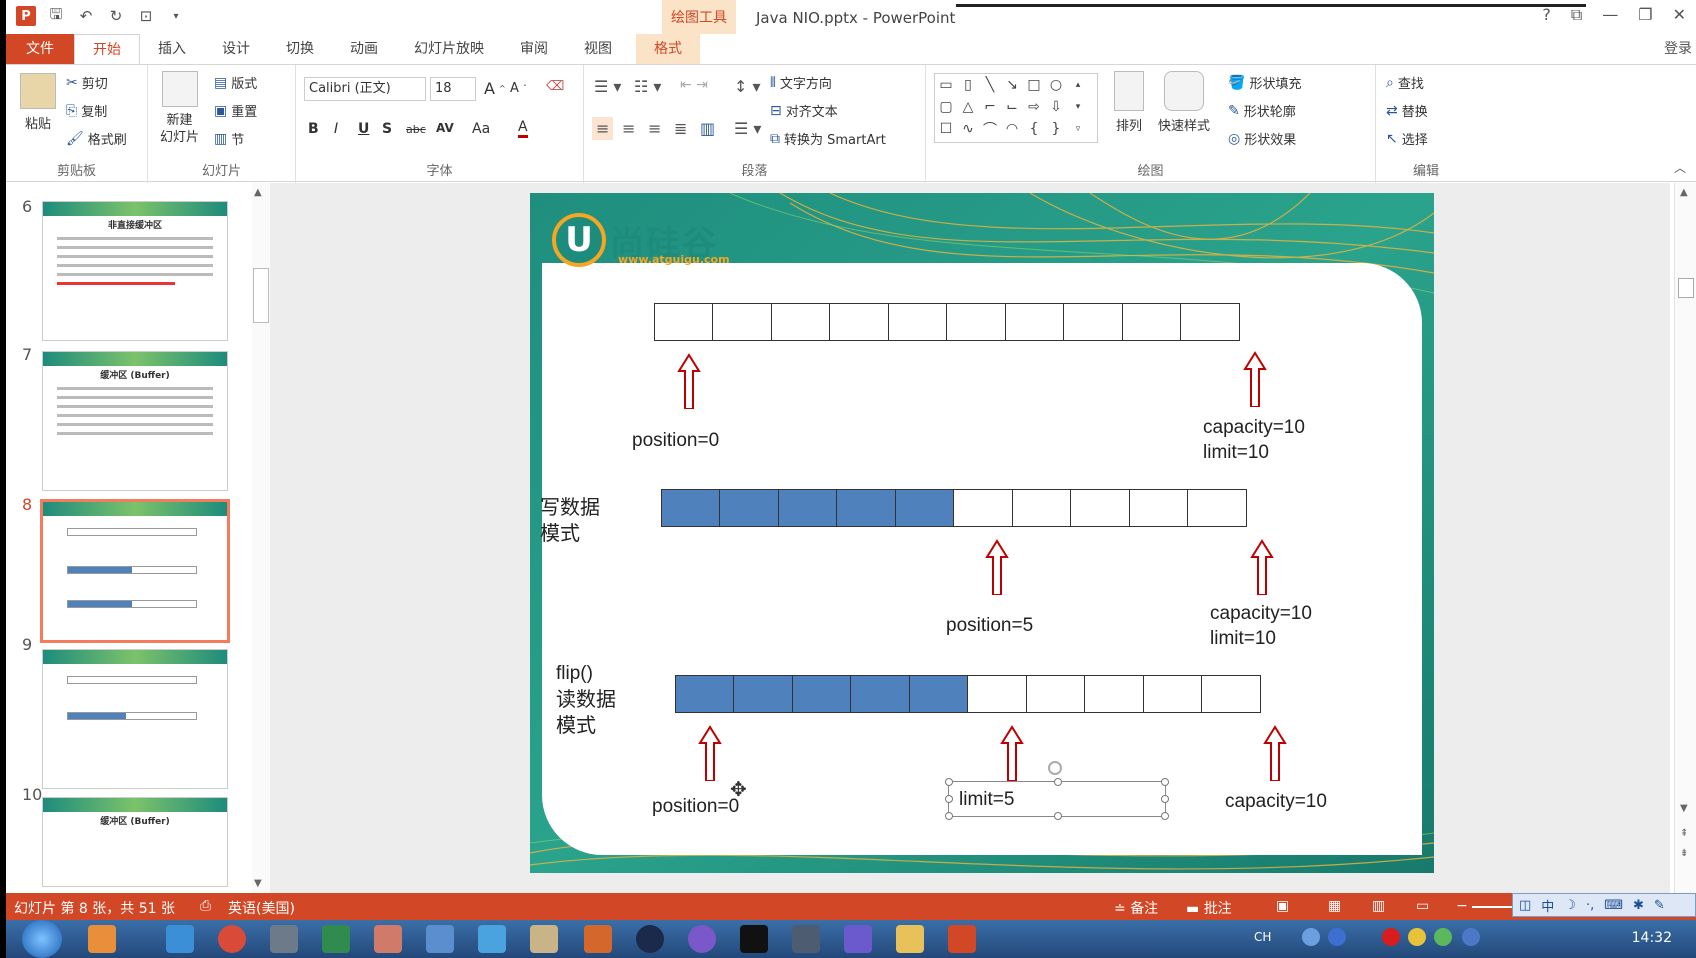  I want to click on canvas-scrollbar: ▲ ▼ ⇞ ⇟, so click(1685, 538).